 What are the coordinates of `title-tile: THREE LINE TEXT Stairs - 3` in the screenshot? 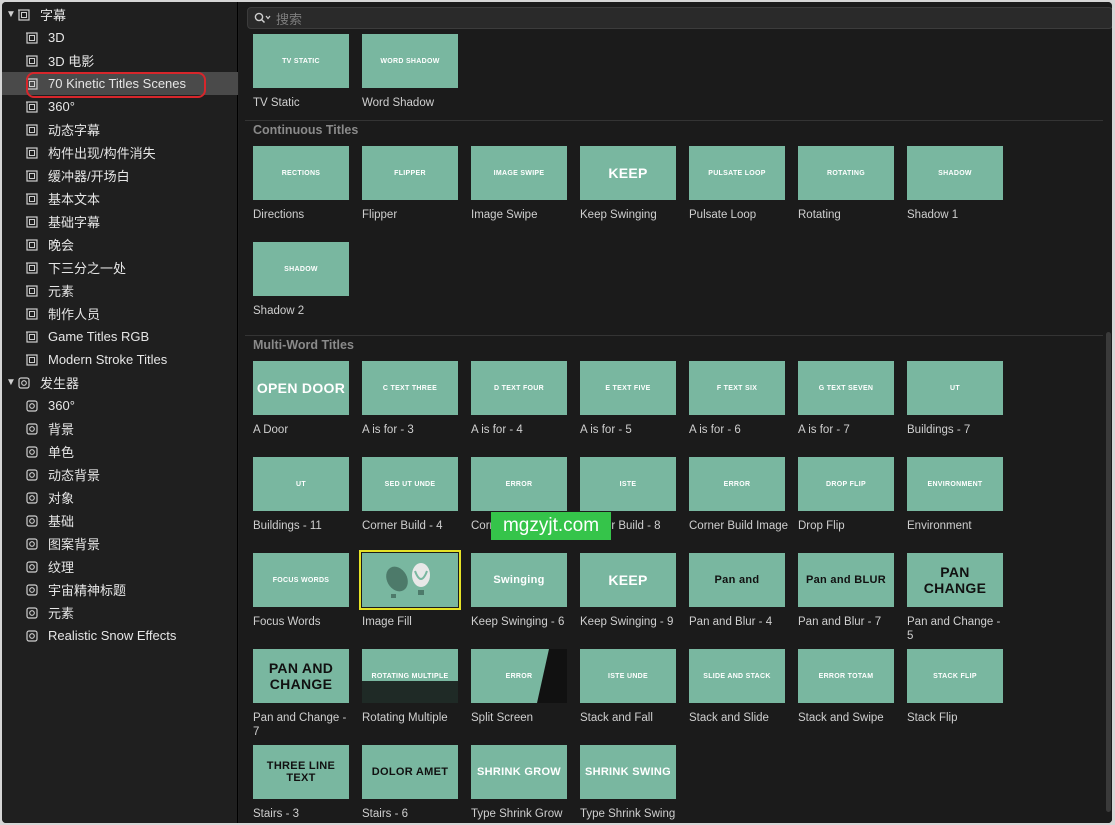 It's located at (303, 783).